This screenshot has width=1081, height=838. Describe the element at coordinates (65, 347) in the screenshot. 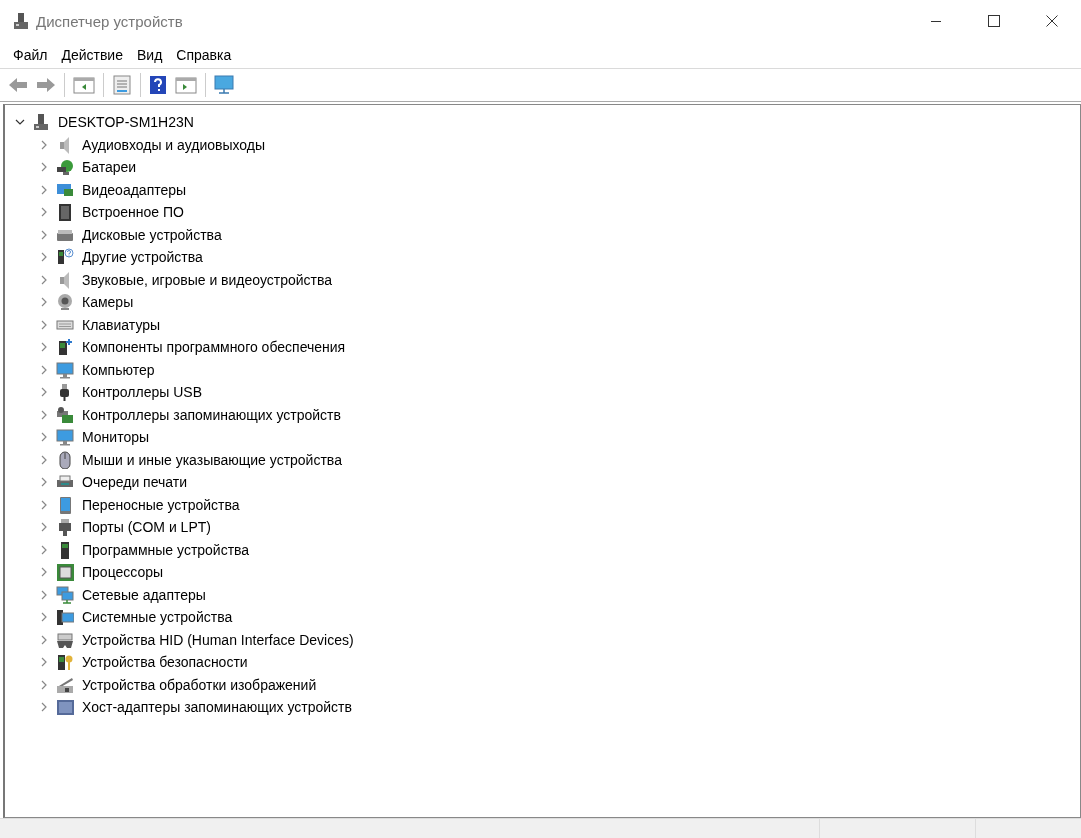

I see `software-component-icon` at that location.